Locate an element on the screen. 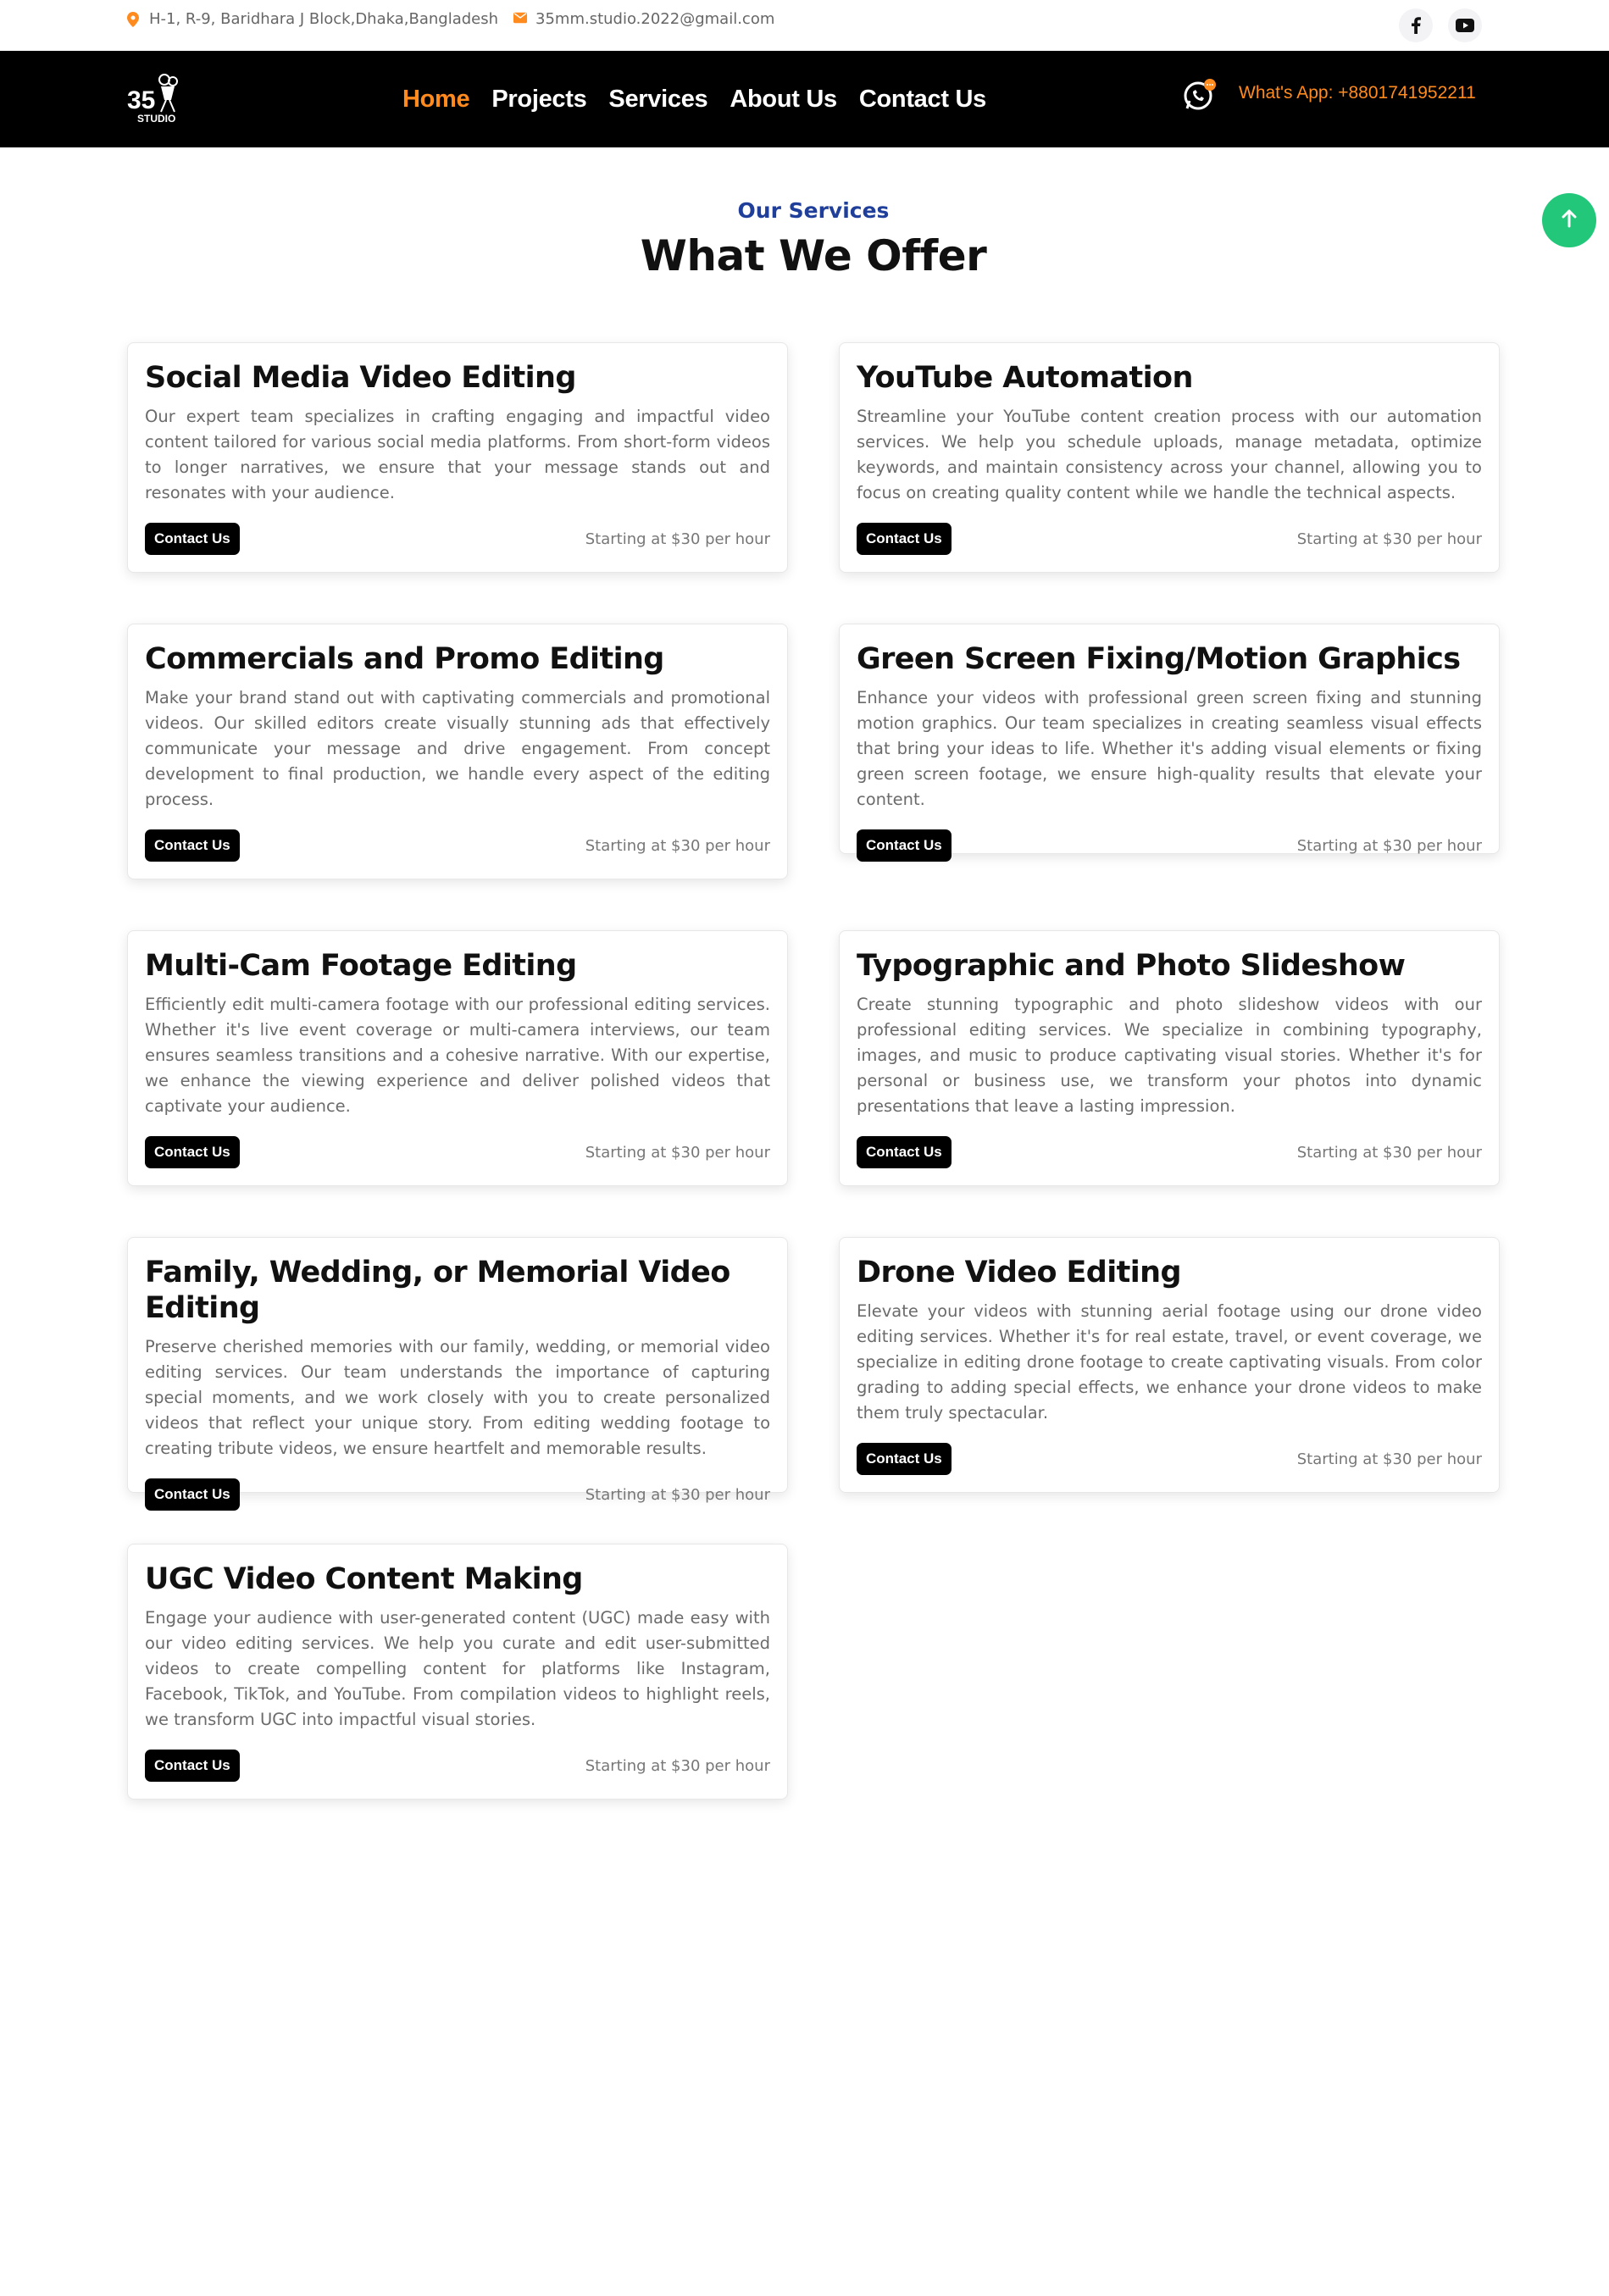 This screenshot has height=2296, width=1609. svg-text: 35 is located at coordinates (141, 100).